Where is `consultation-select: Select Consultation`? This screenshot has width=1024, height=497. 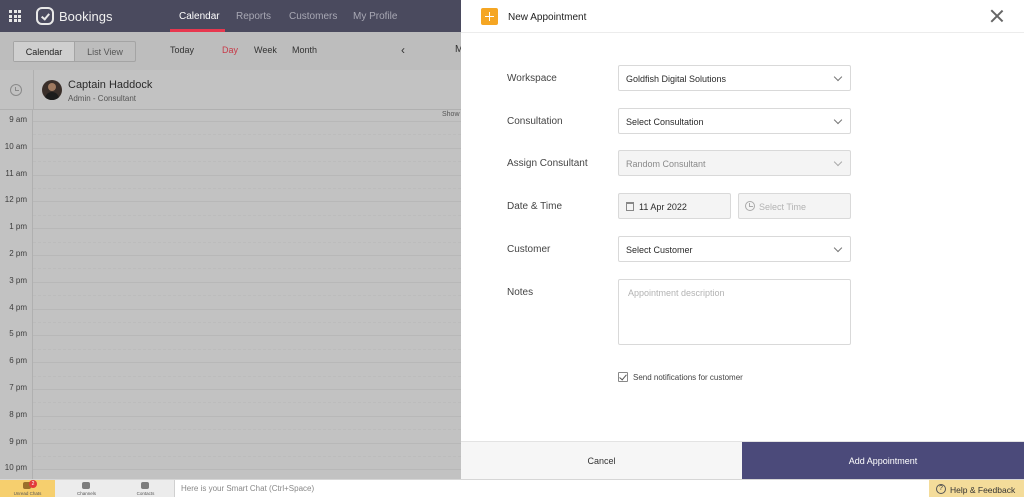
consultation-select: Select Consultation is located at coordinates (734, 121).